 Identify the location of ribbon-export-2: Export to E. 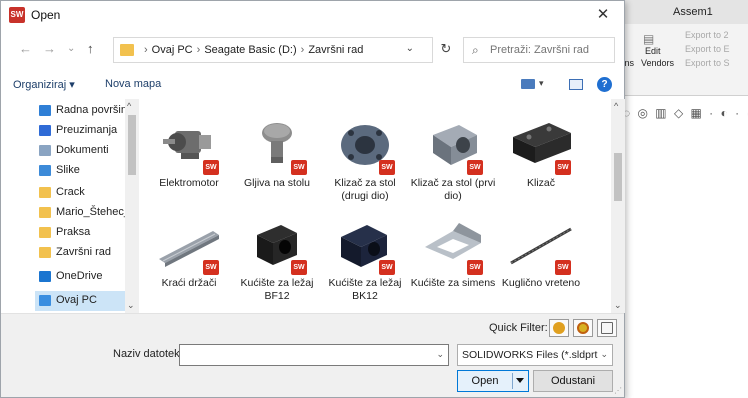
(707, 49).